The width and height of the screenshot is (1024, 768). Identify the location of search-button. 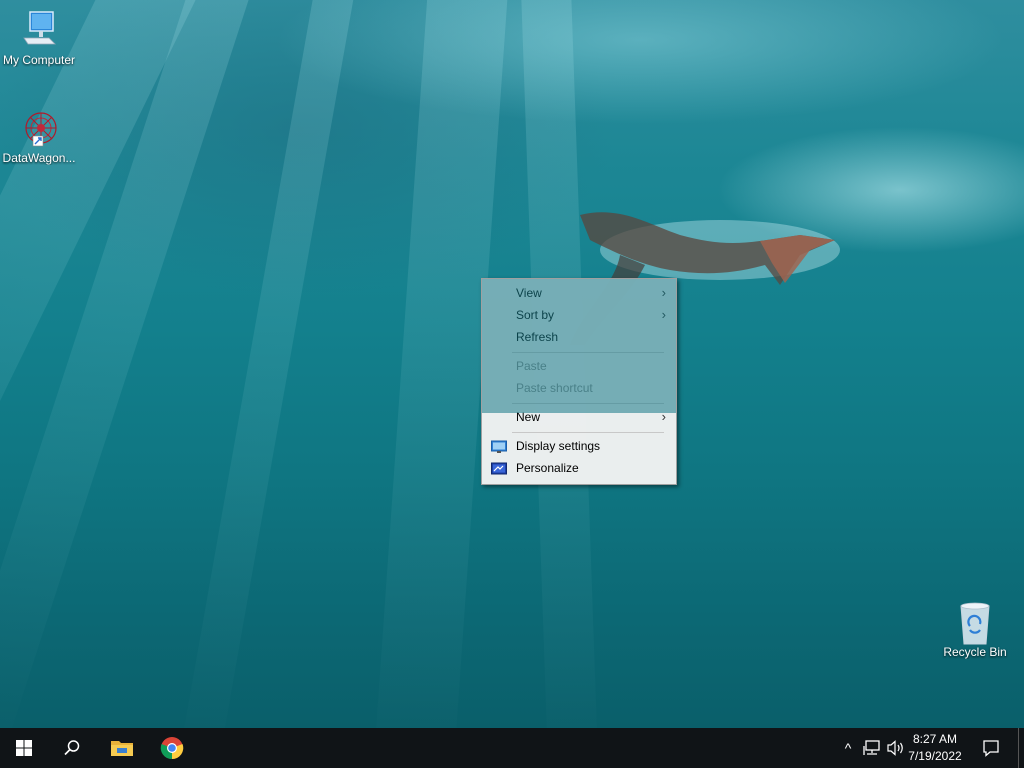
(72, 748).